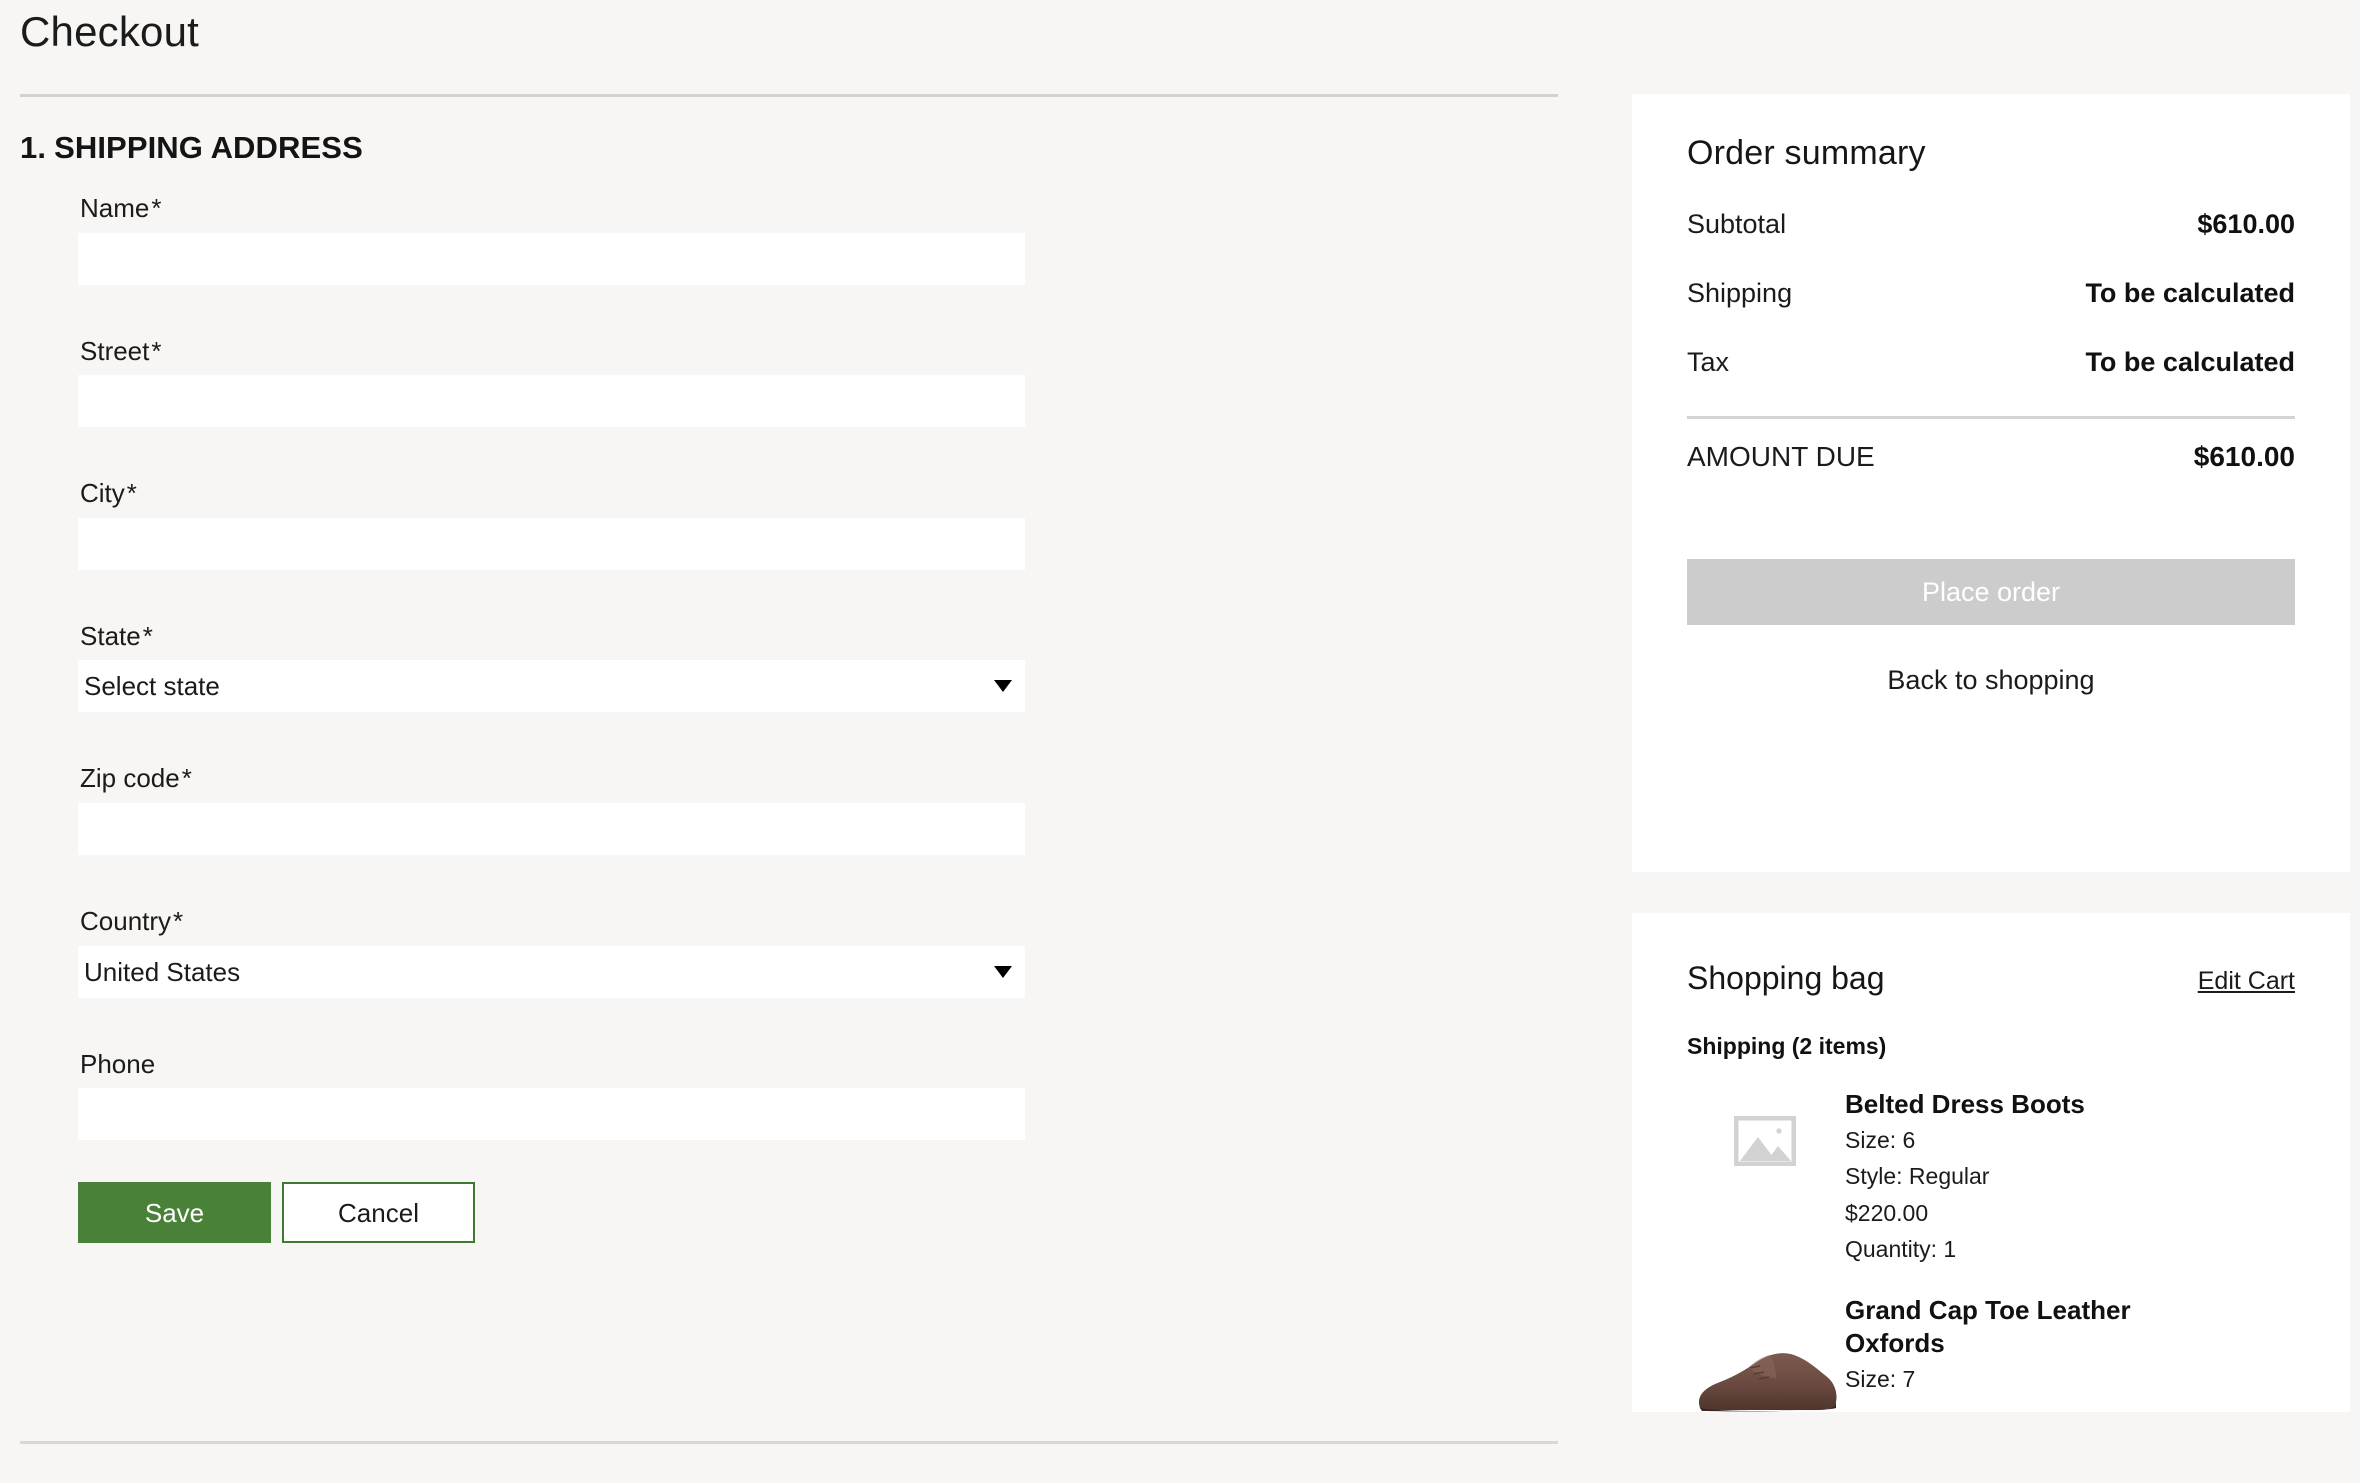  I want to click on form-actions: Save Cancel, so click(829, 1213).